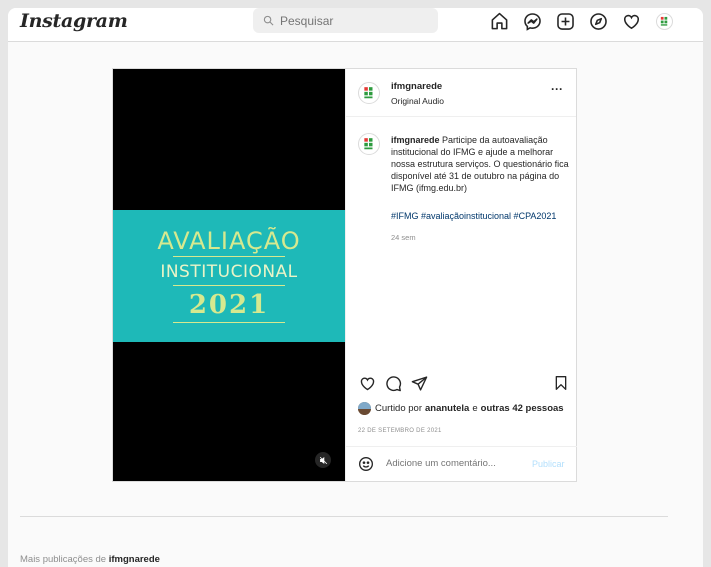  I want to click on instagram-logo: Instagram, so click(74, 21).